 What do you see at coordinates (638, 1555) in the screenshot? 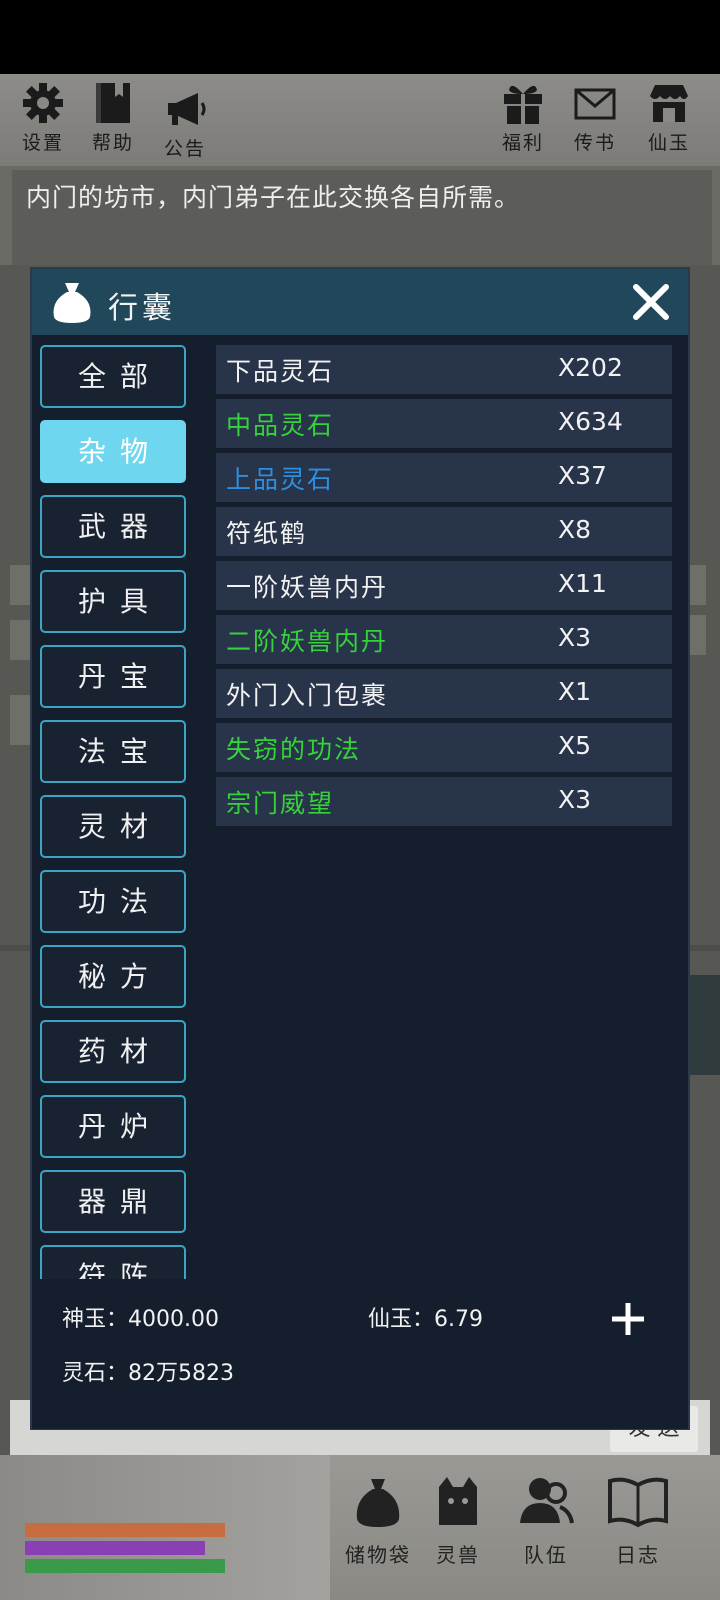
I see `nav-journal-label: 日志` at bounding box center [638, 1555].